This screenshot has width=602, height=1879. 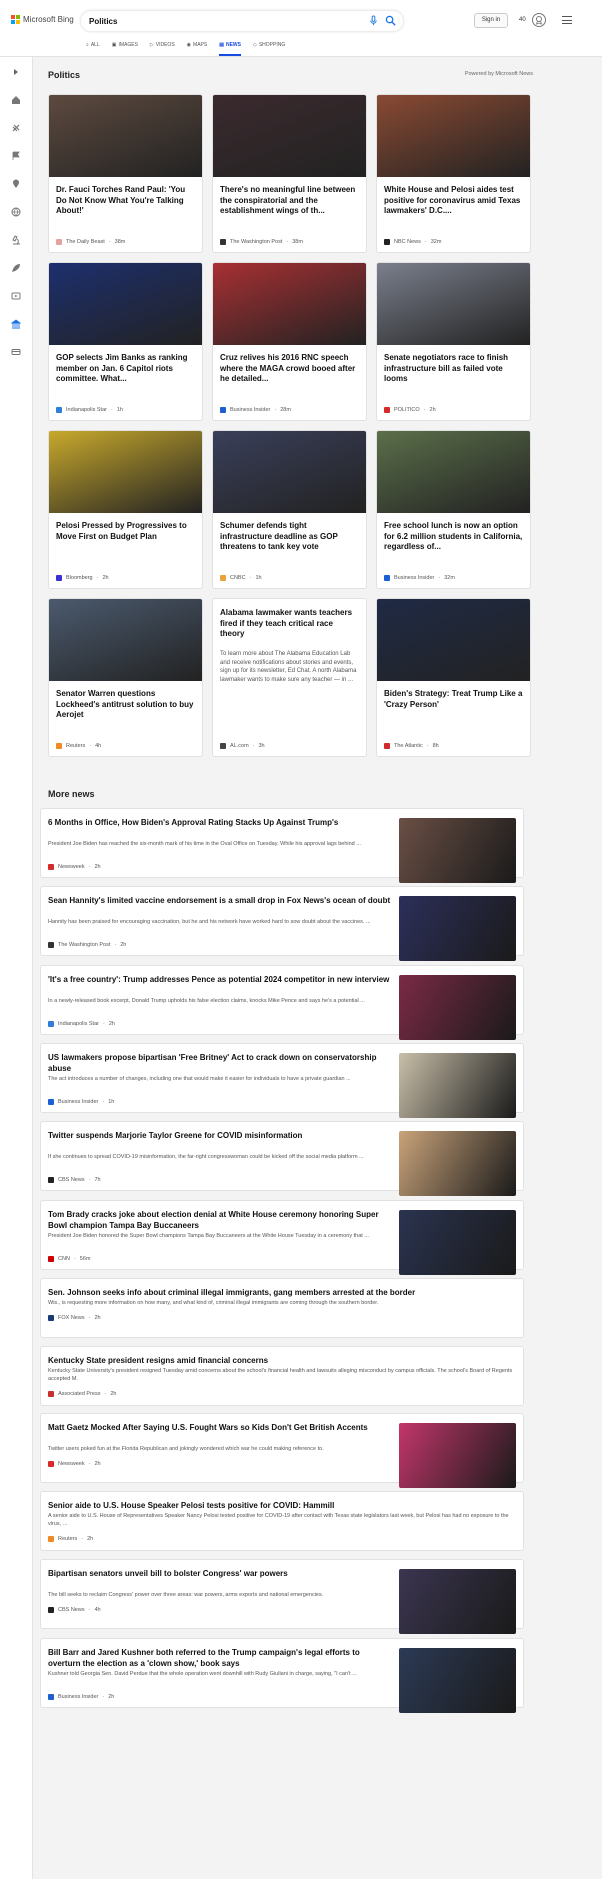 What do you see at coordinates (269, 45) in the screenshot?
I see `tab-shopping: ◇ SHOPPING` at bounding box center [269, 45].